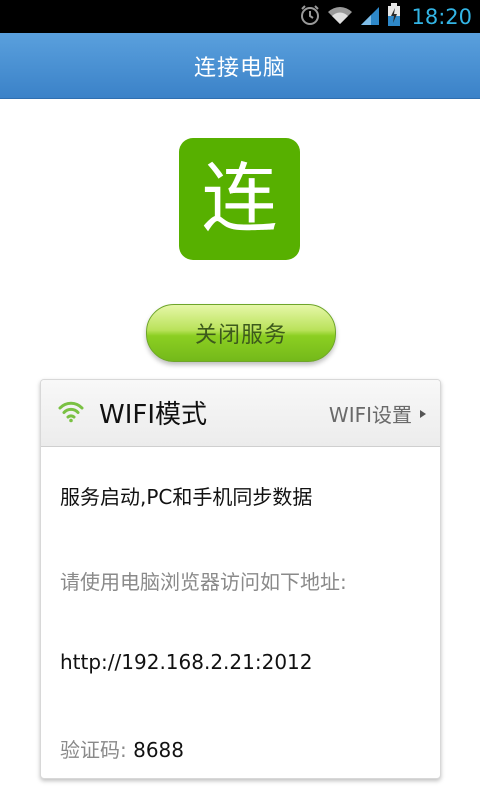  Describe the element at coordinates (394, 16) in the screenshot. I see `battery-charging-icon` at that location.